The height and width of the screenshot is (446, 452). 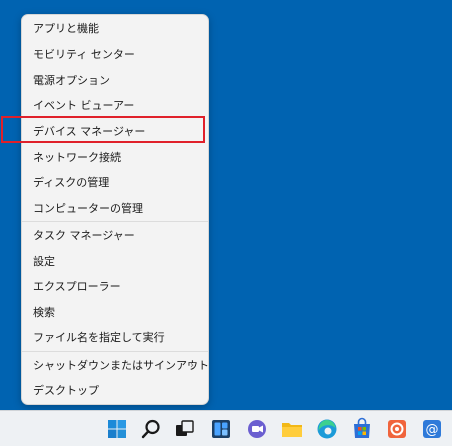 I want to click on menu-item-run: ファイル名を指定して実行, so click(x=115, y=337).